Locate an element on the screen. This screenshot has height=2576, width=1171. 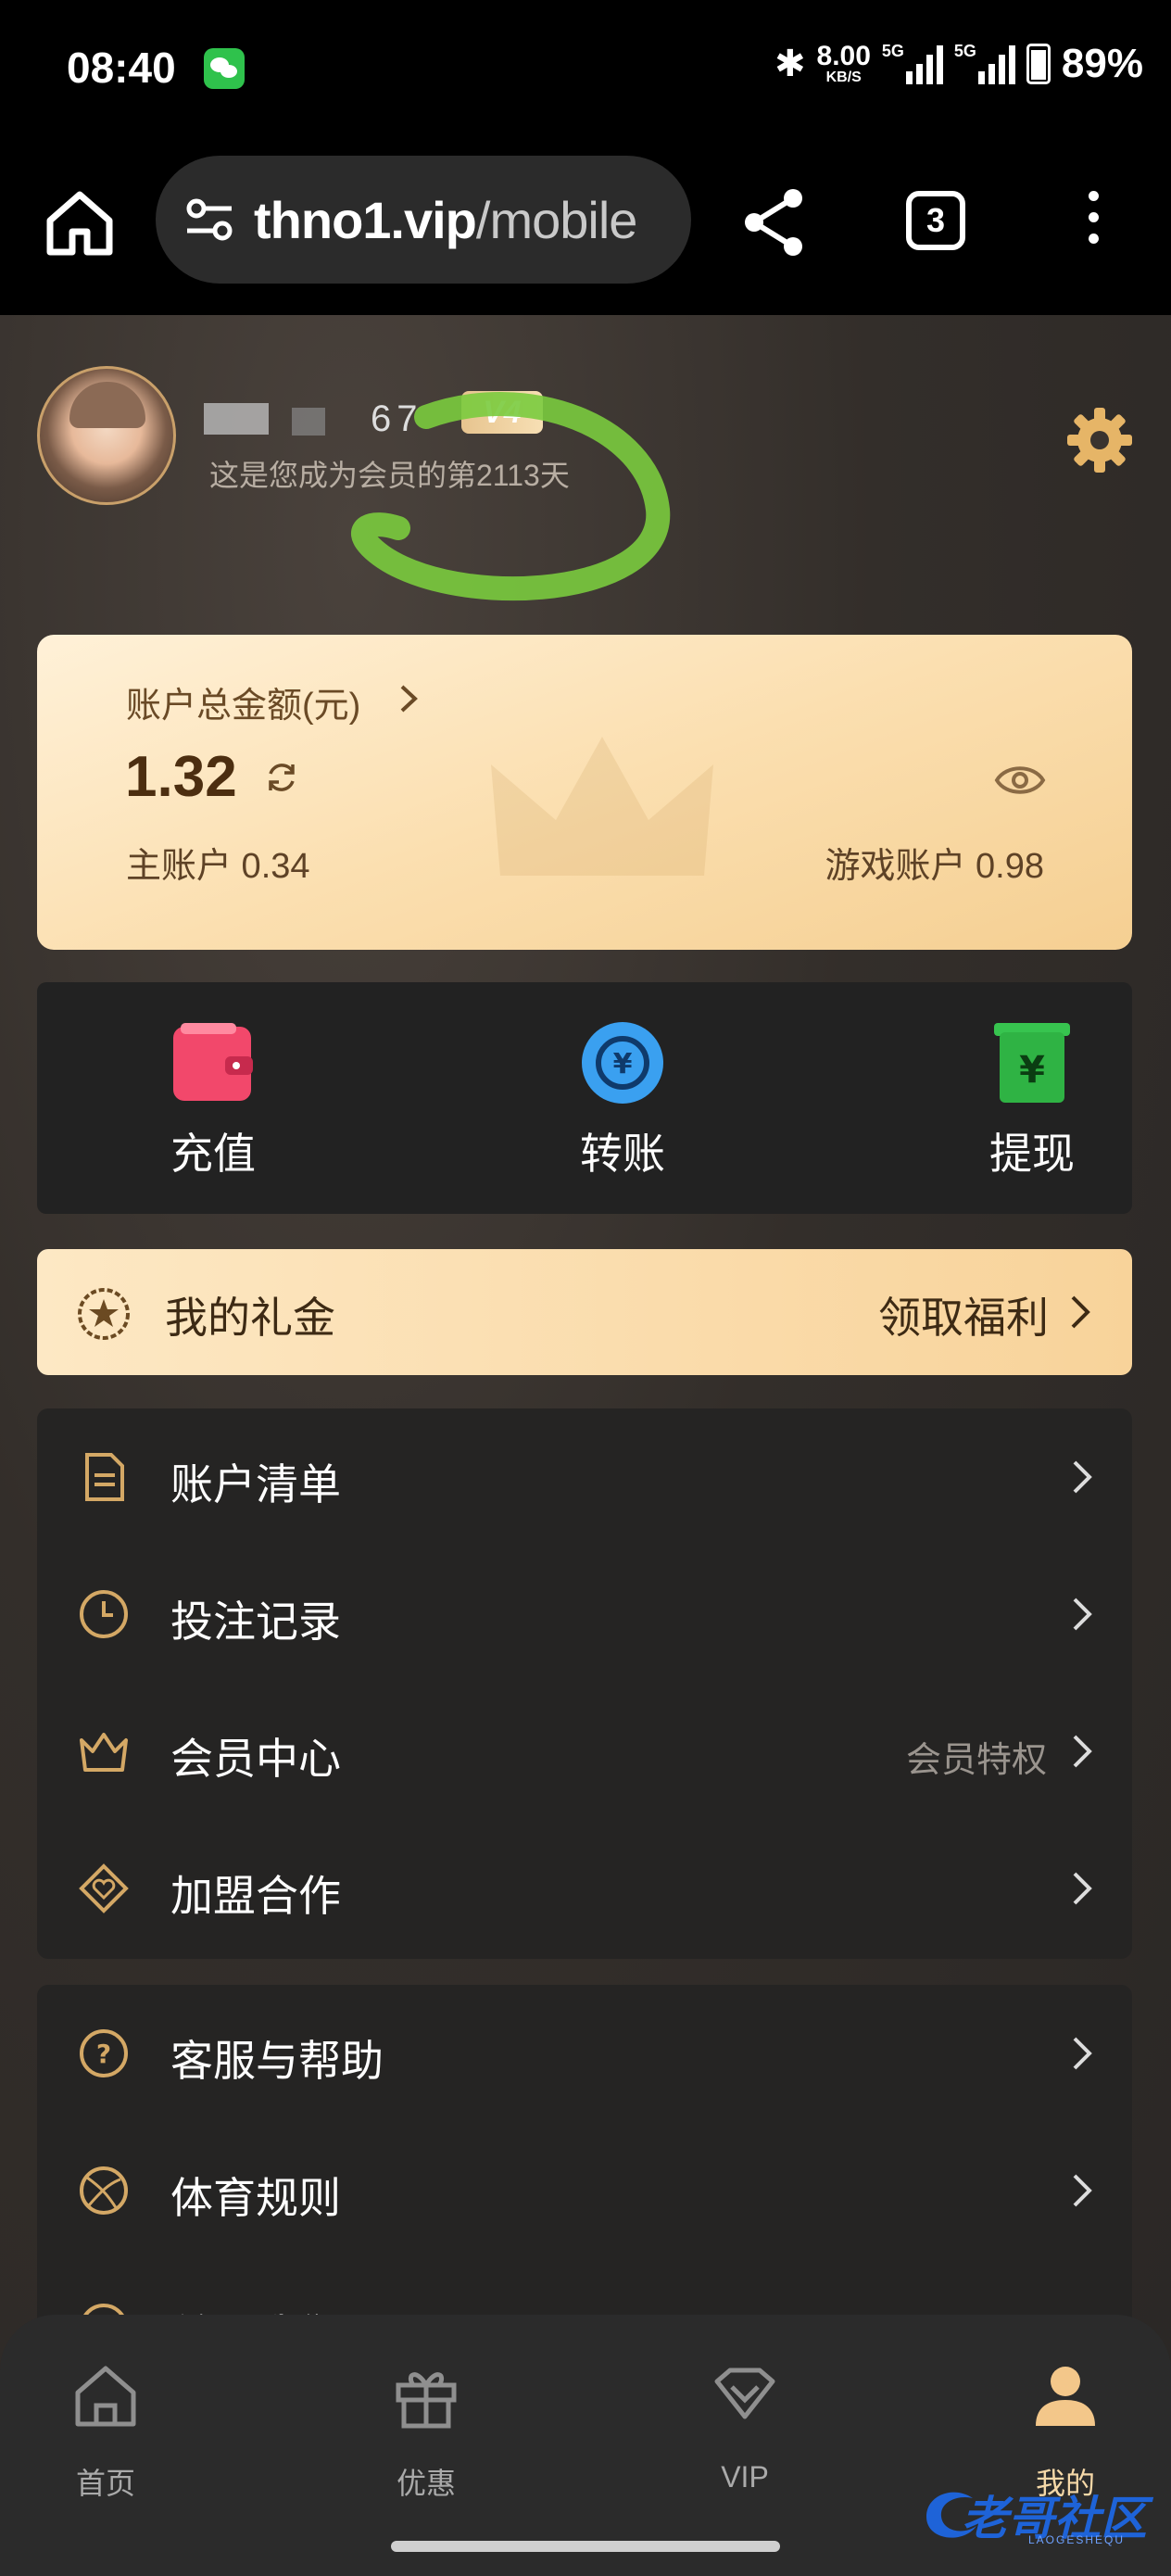
network-speed-value: 8.00 is located at coordinates (844, 56).